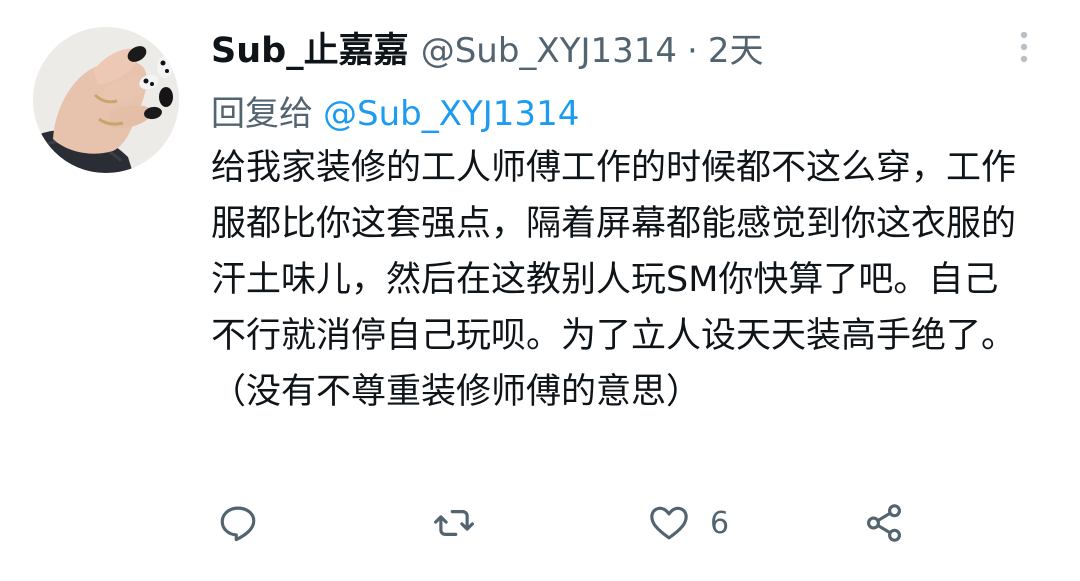 This screenshot has height=581, width=1080. Describe the element at coordinates (310, 47) in the screenshot. I see `display-name: Sub_止嘉嘉` at that location.